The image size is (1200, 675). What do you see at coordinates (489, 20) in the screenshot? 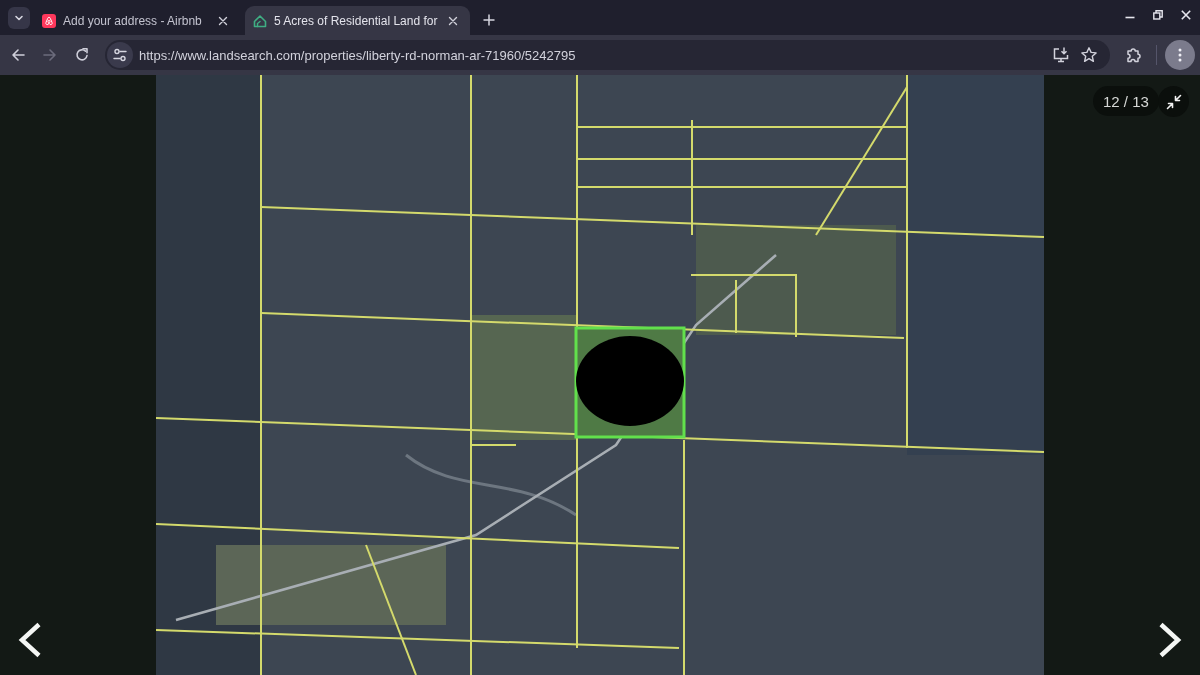
I see `plus-icon` at bounding box center [489, 20].